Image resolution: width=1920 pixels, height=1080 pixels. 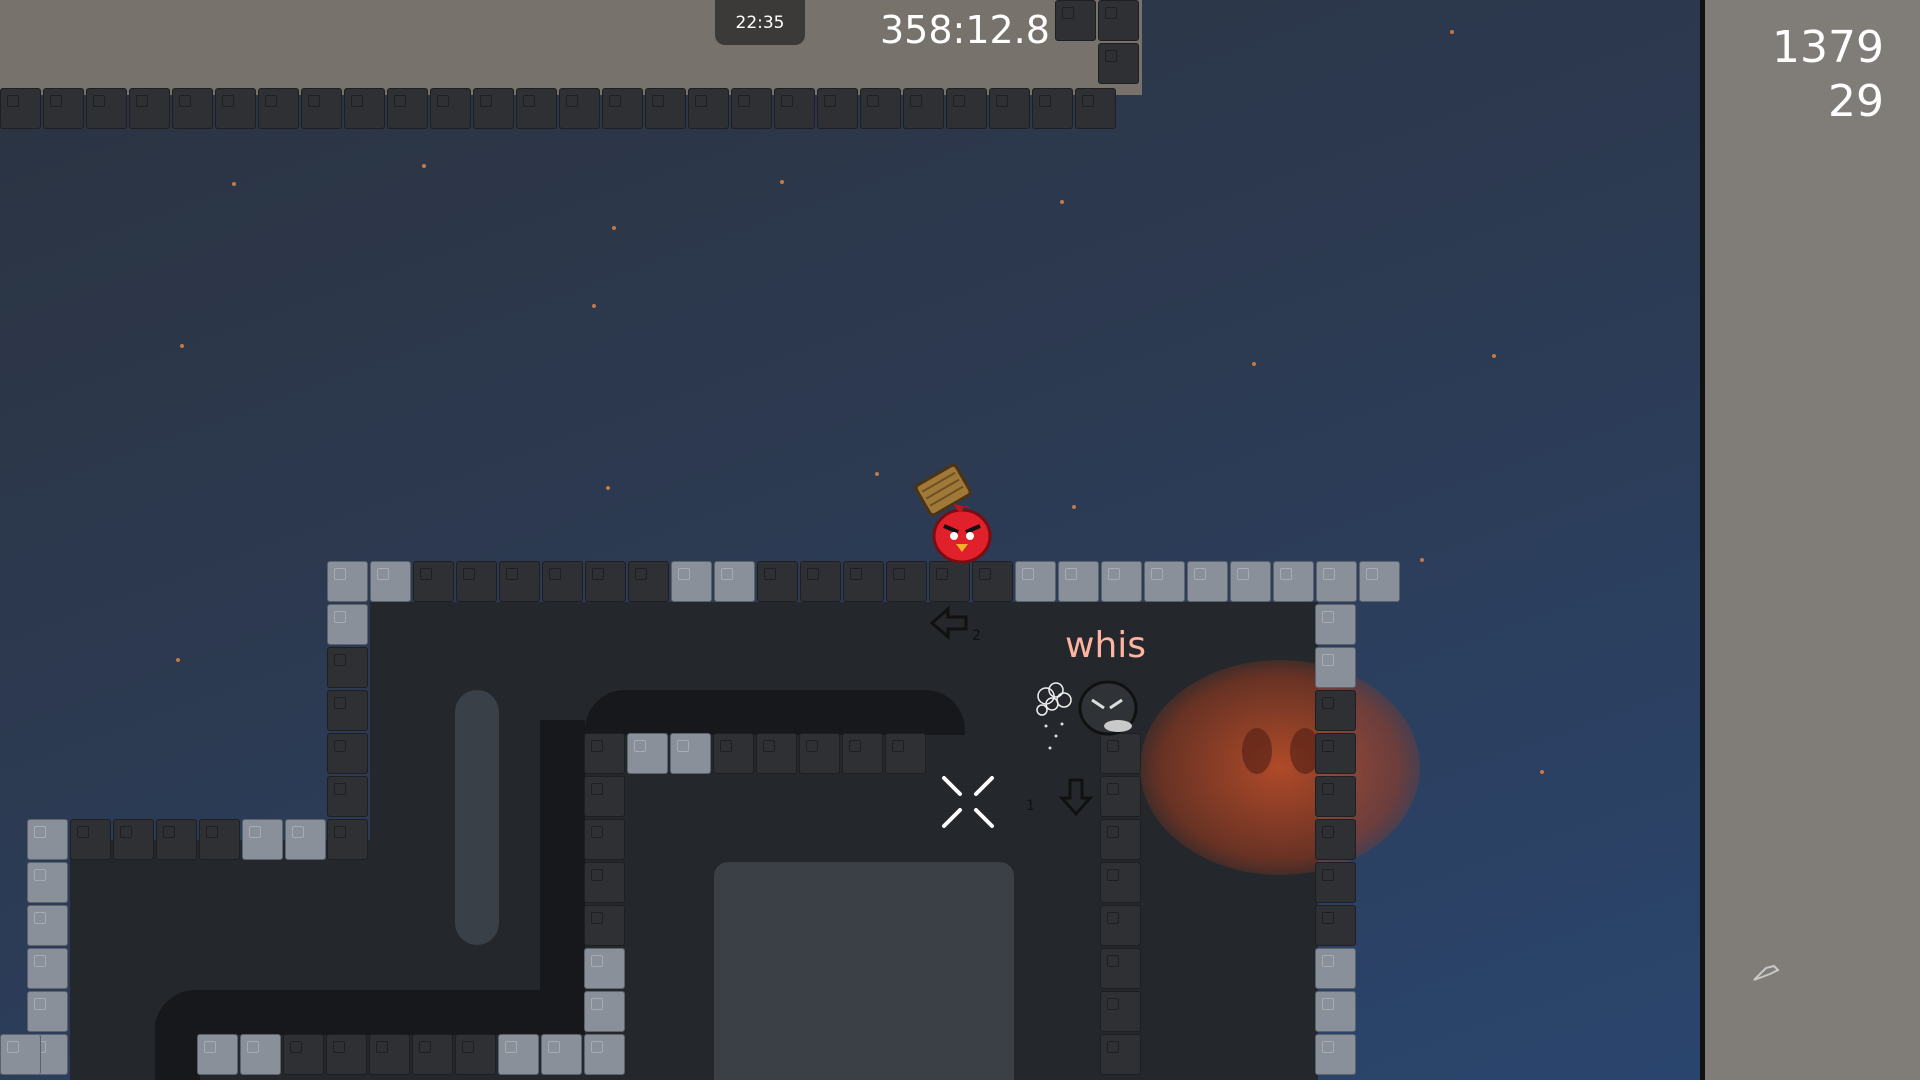 I want to click on score-primary: 1379, so click(x=1828, y=47).